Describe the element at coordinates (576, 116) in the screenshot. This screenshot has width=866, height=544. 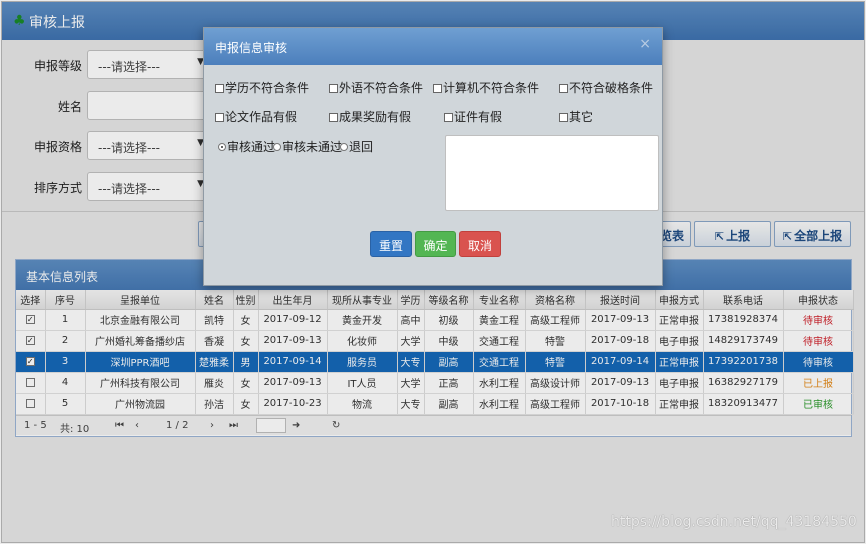
I see `reason-checkbox: 其它` at that location.